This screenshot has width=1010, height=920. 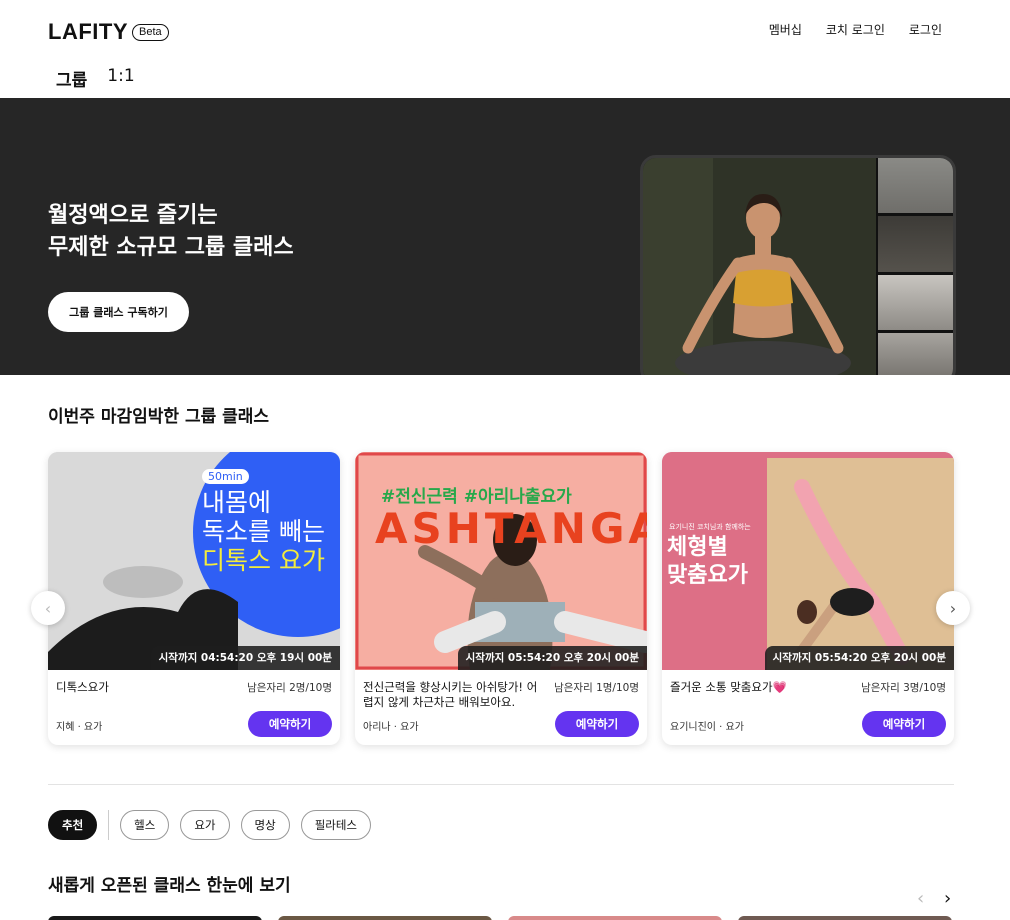 What do you see at coordinates (169, 886) in the screenshot?
I see `section-title-new-classes: 새롭게 오픈된 클래스 한눈에 보기` at bounding box center [169, 886].